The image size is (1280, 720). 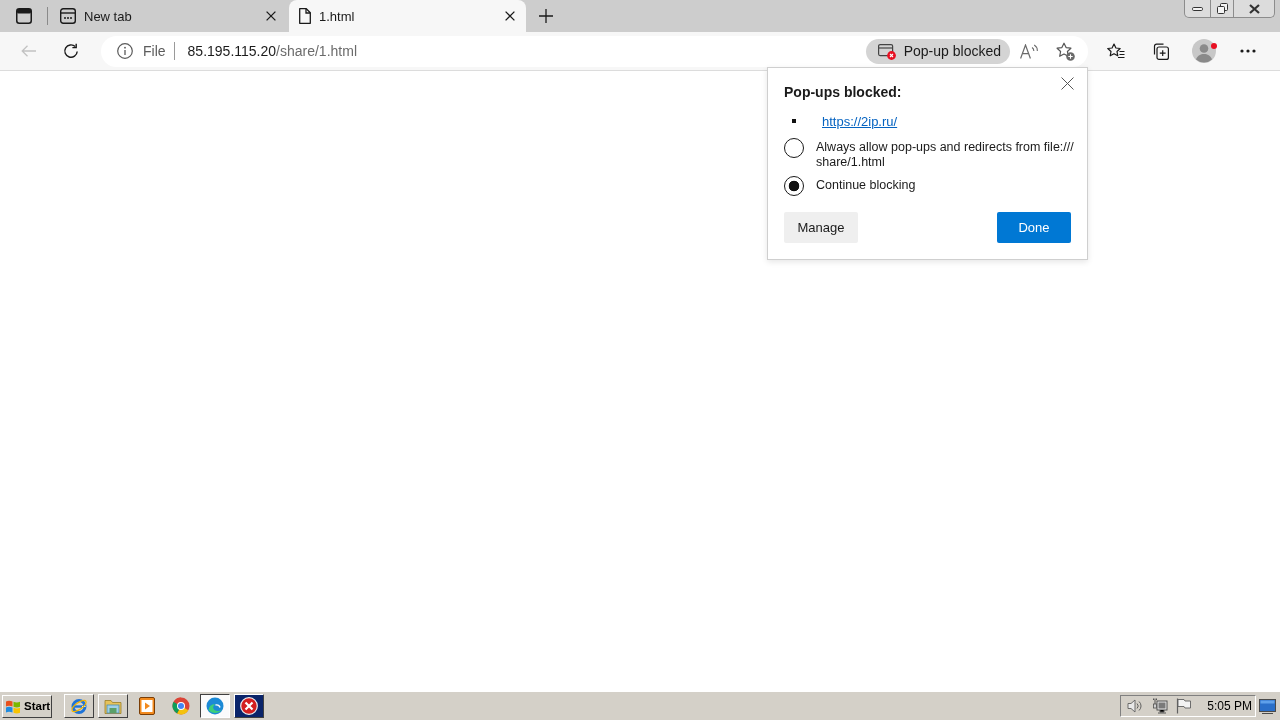 What do you see at coordinates (71, 51) in the screenshot?
I see `refresh-icon` at bounding box center [71, 51].